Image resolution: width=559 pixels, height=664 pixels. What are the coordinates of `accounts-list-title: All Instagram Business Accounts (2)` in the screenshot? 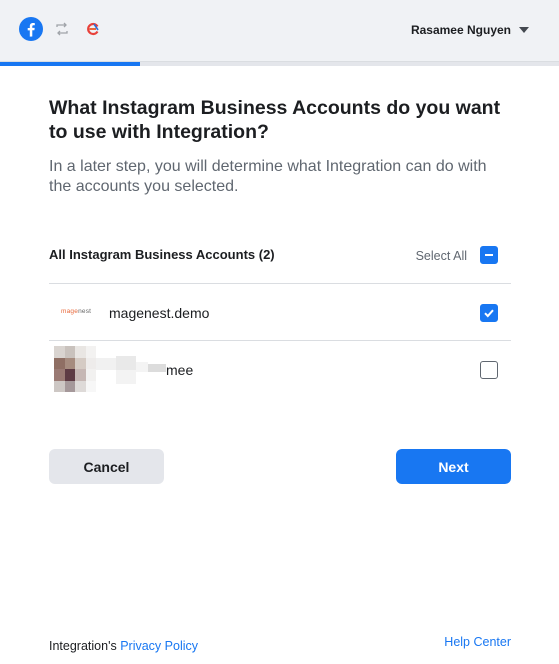 It's located at (162, 254).